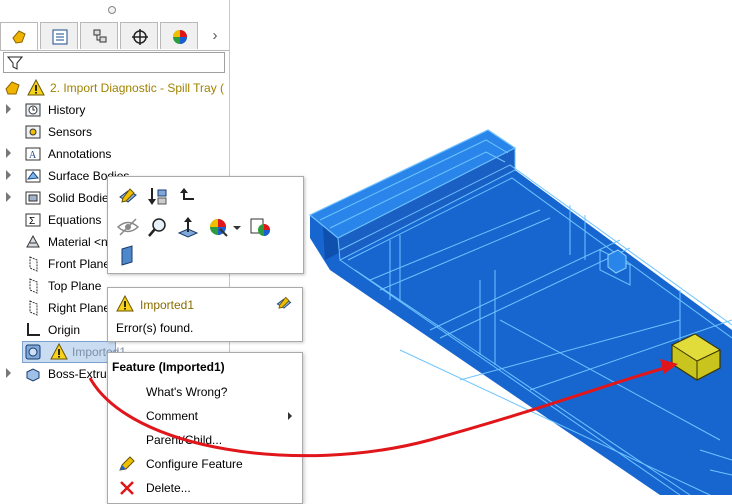 This screenshot has height=504, width=732. I want to click on tree-item-label: Material <n, so click(78, 242).